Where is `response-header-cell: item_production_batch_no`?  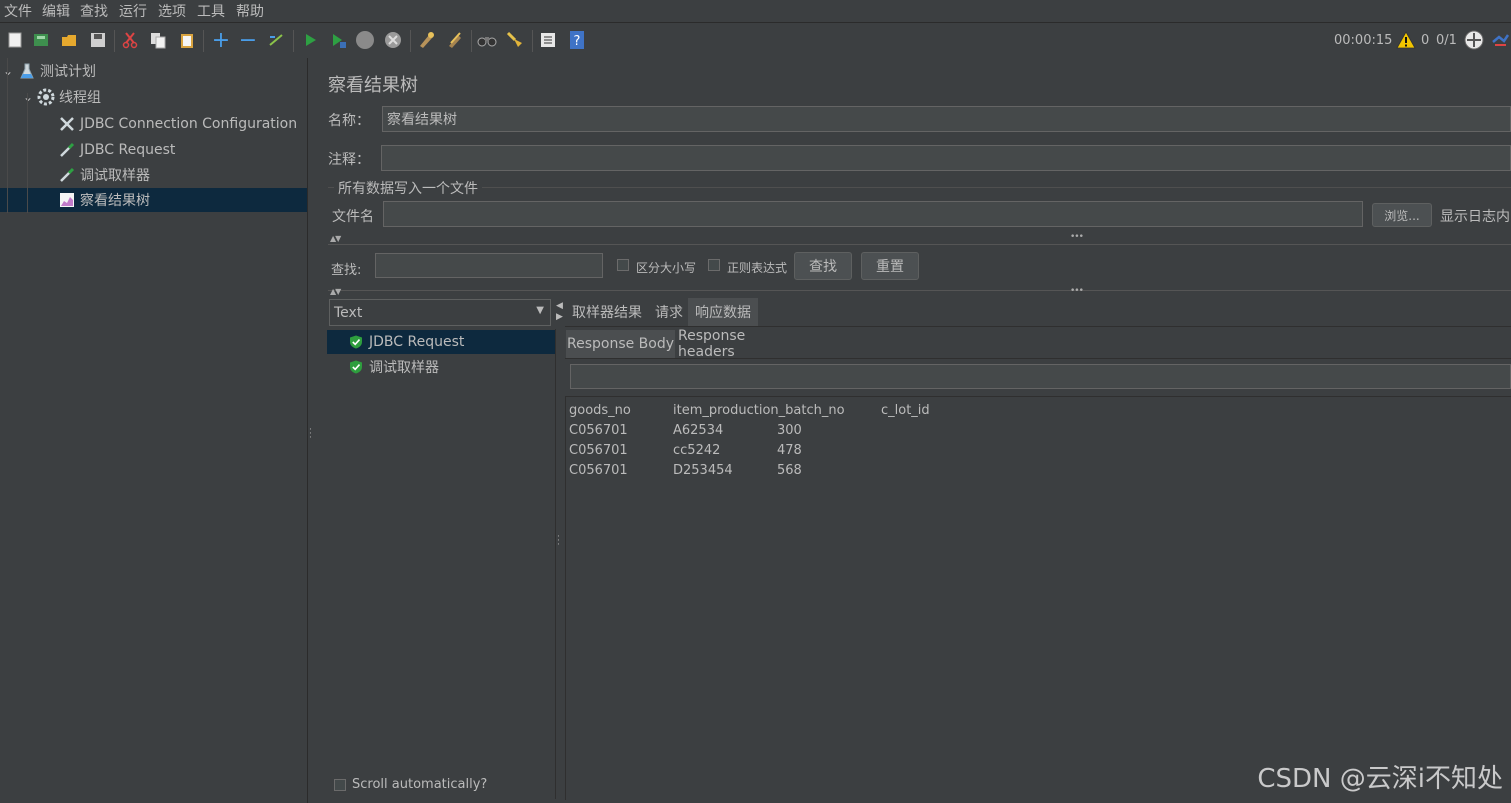 response-header-cell: item_production_batch_no is located at coordinates (759, 410).